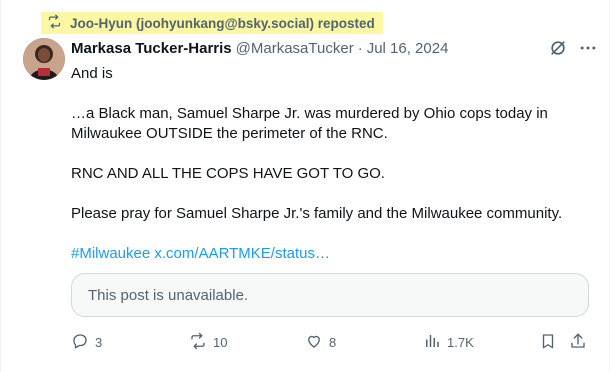 This screenshot has width=610, height=372. I want to click on reply-count: 3, so click(99, 342).